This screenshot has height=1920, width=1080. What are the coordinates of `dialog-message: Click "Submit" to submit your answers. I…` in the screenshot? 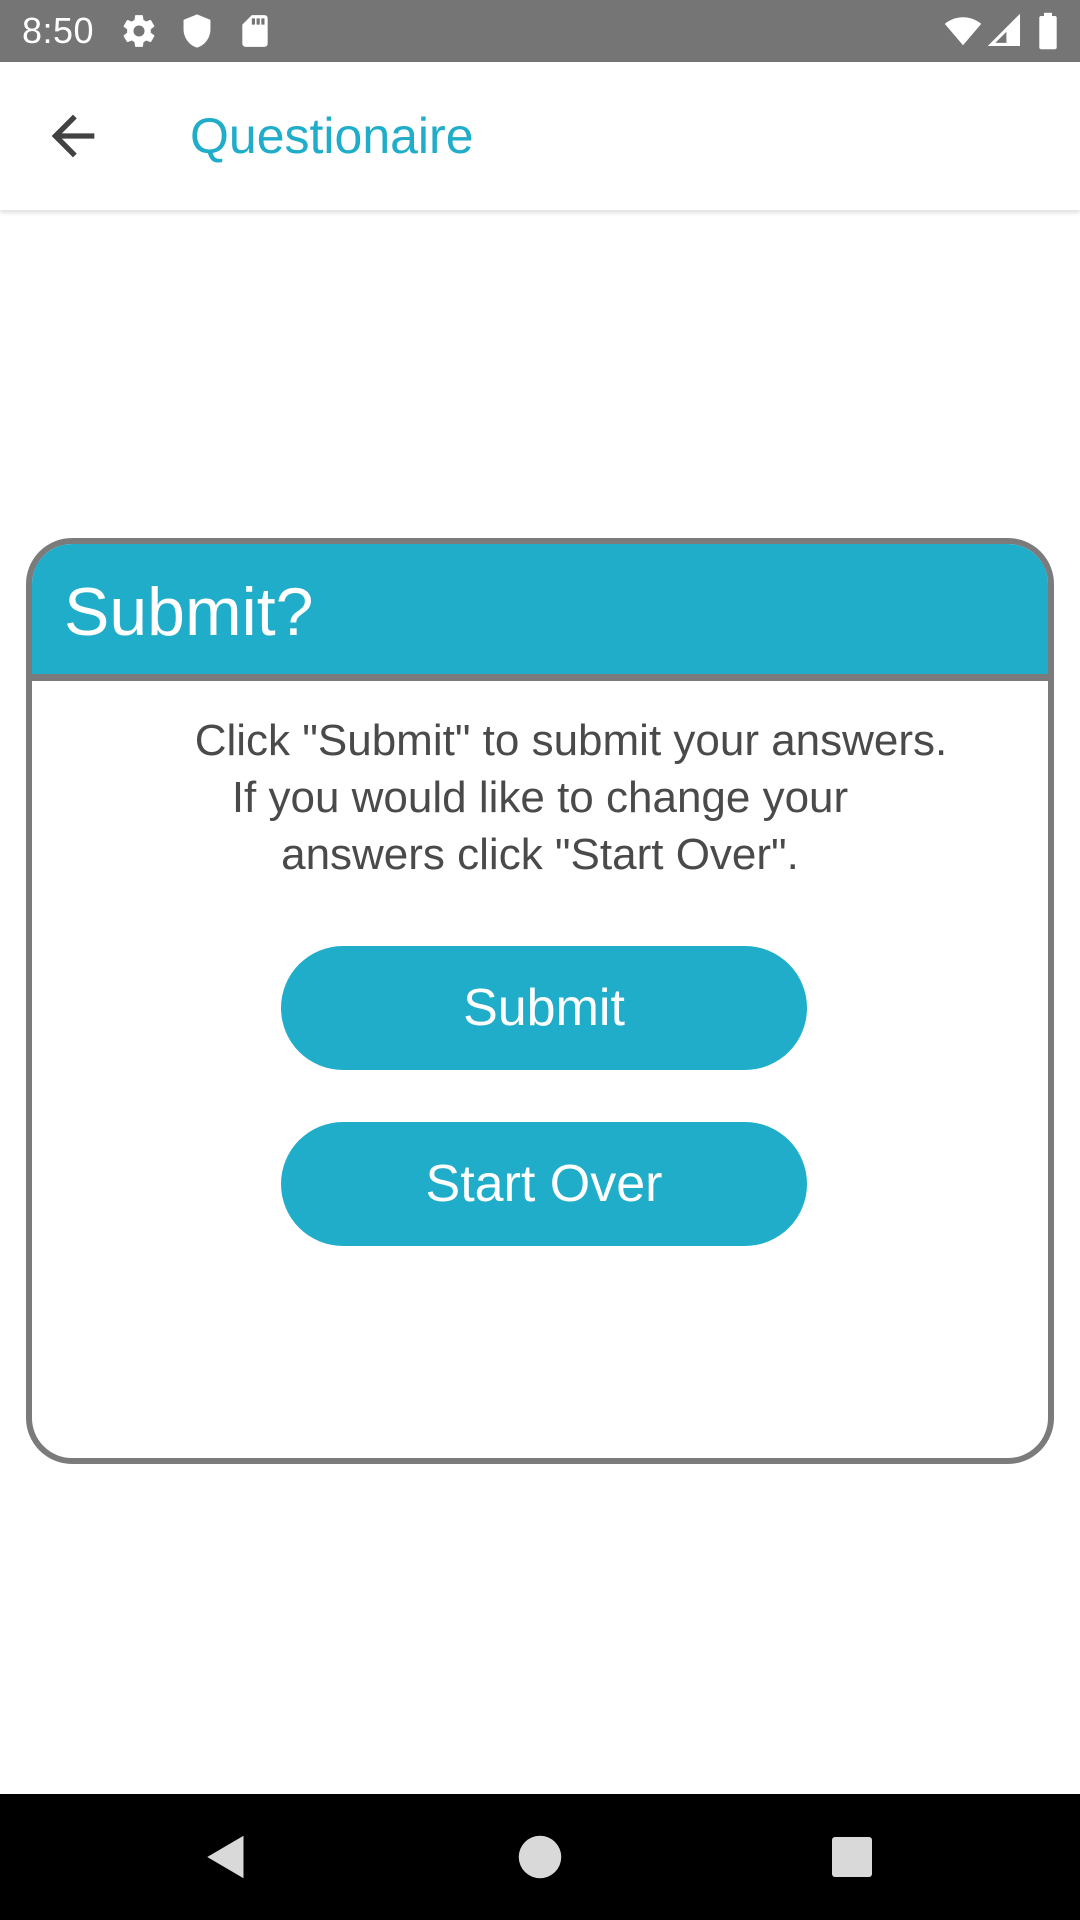 It's located at (540, 797).